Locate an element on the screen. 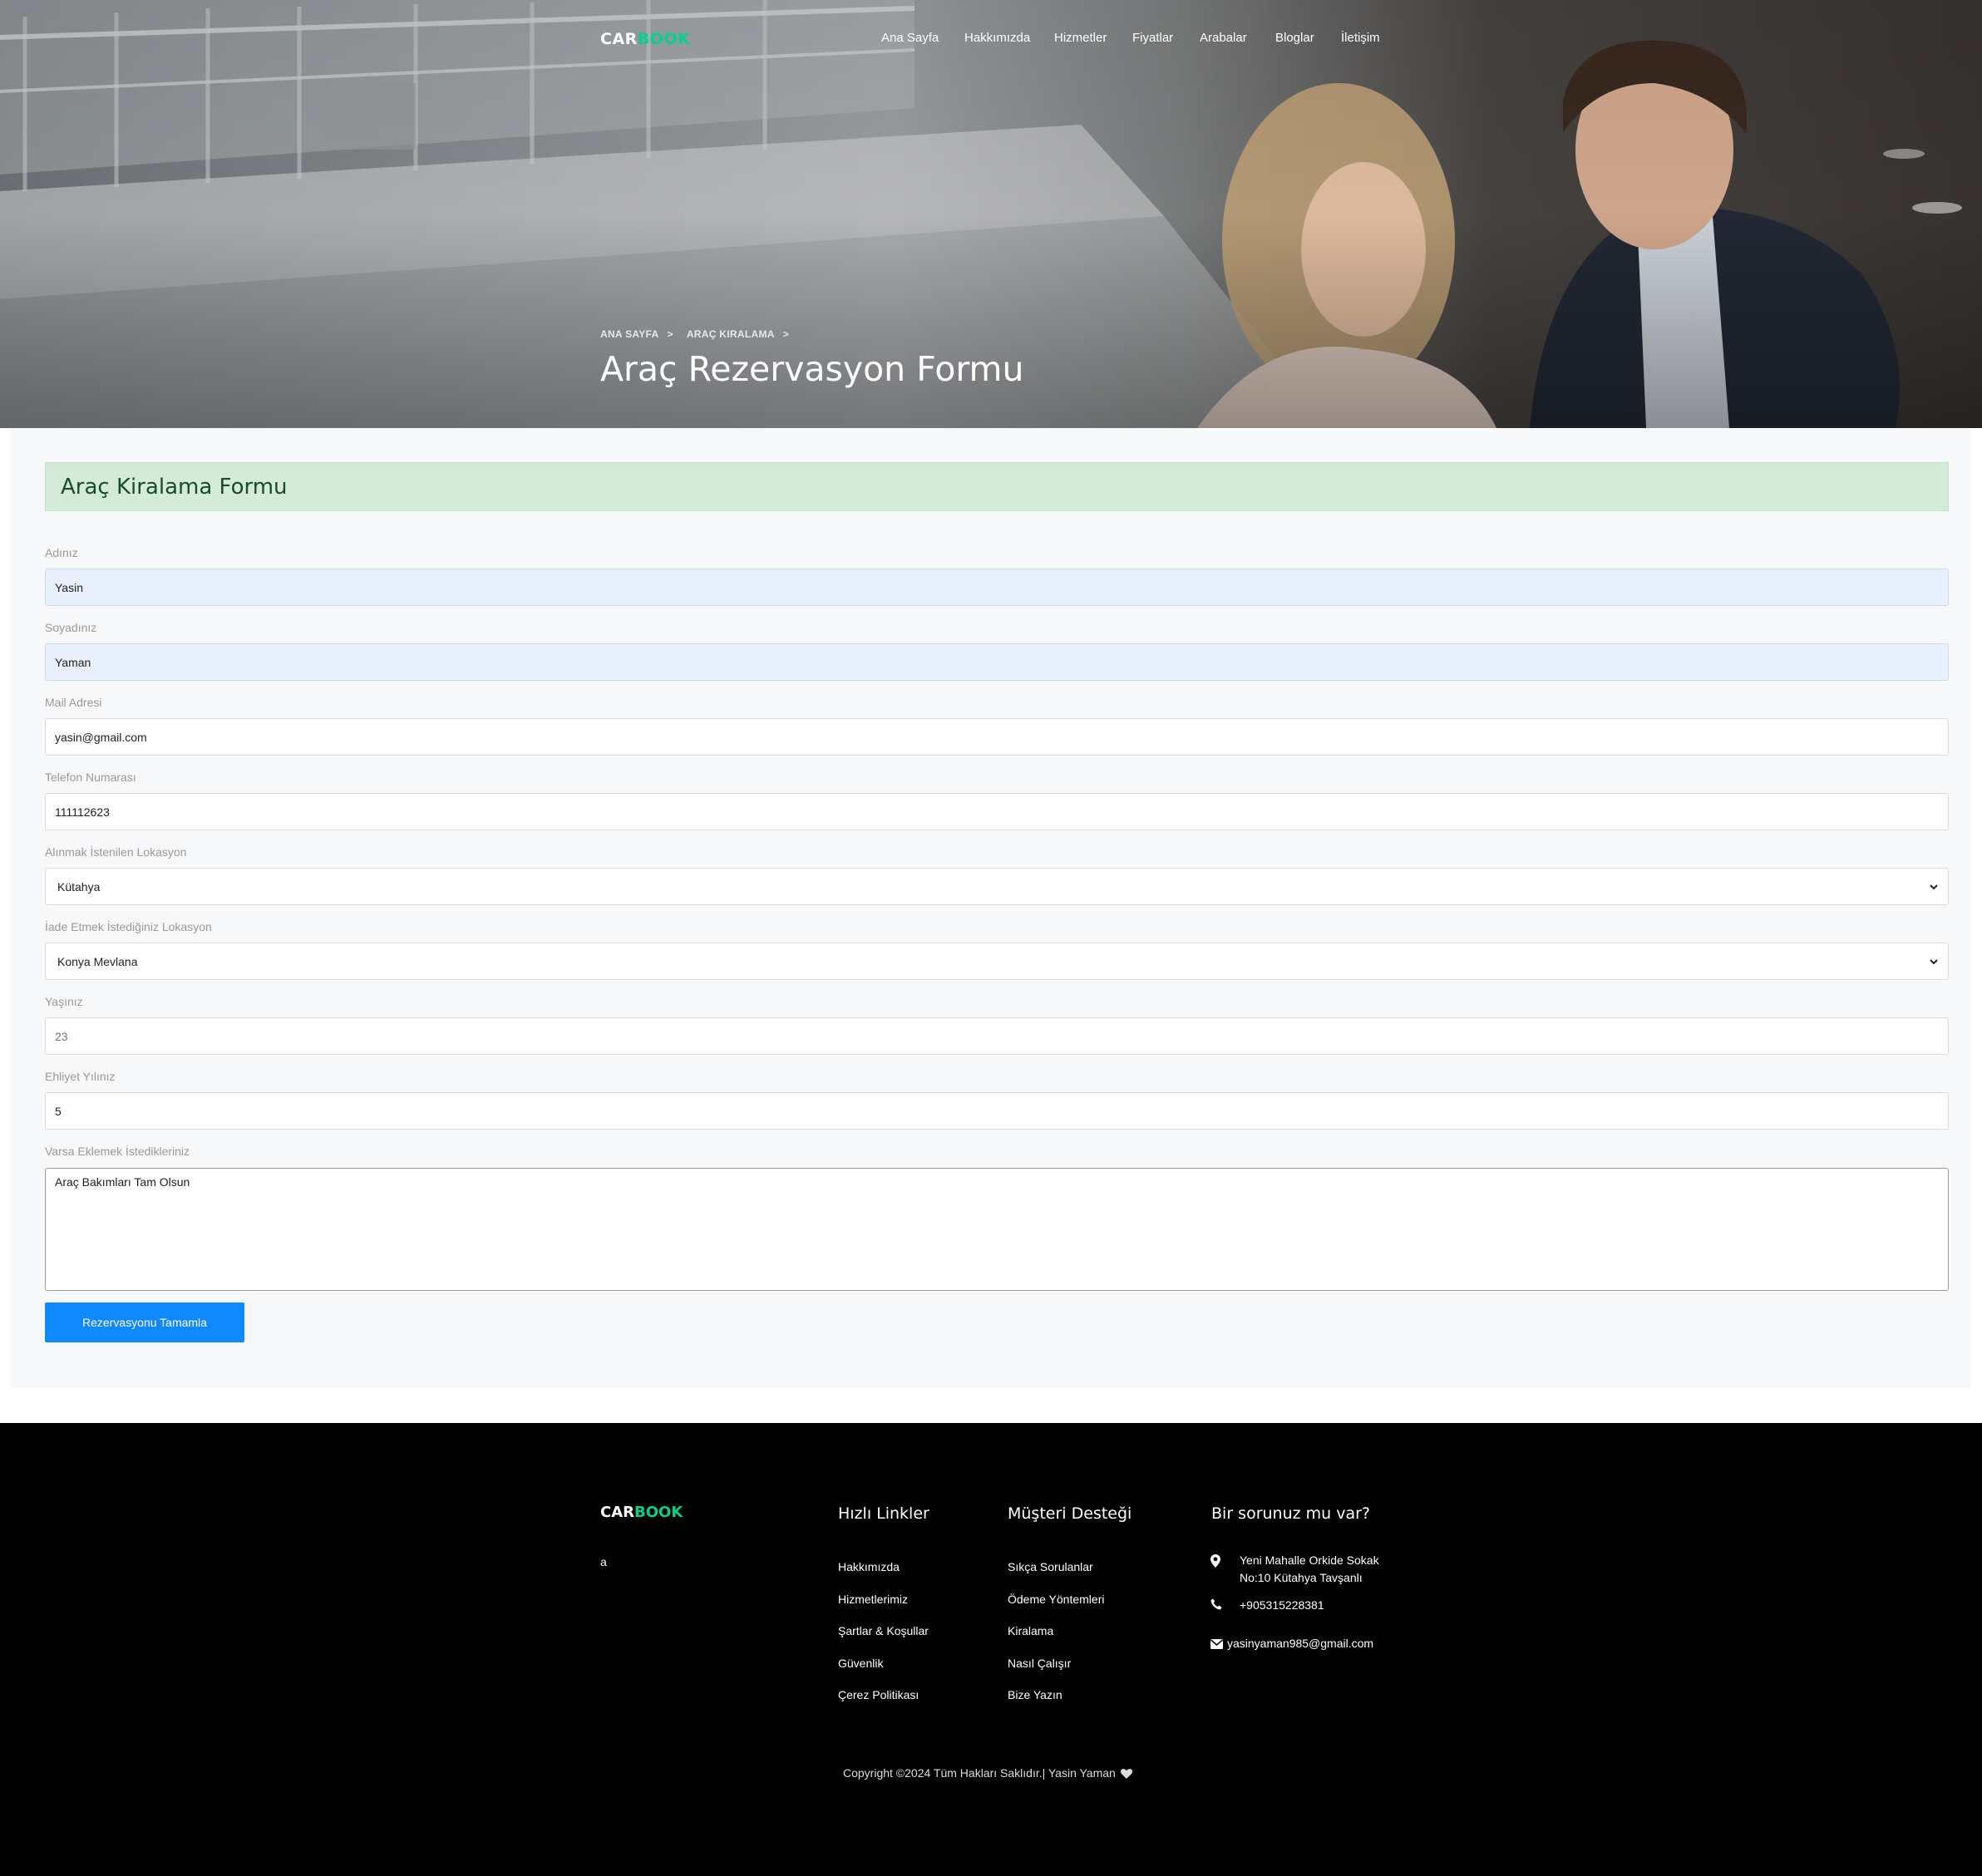 The image size is (1982, 1876). nav-item-about: Hakkımızda is located at coordinates (997, 38).